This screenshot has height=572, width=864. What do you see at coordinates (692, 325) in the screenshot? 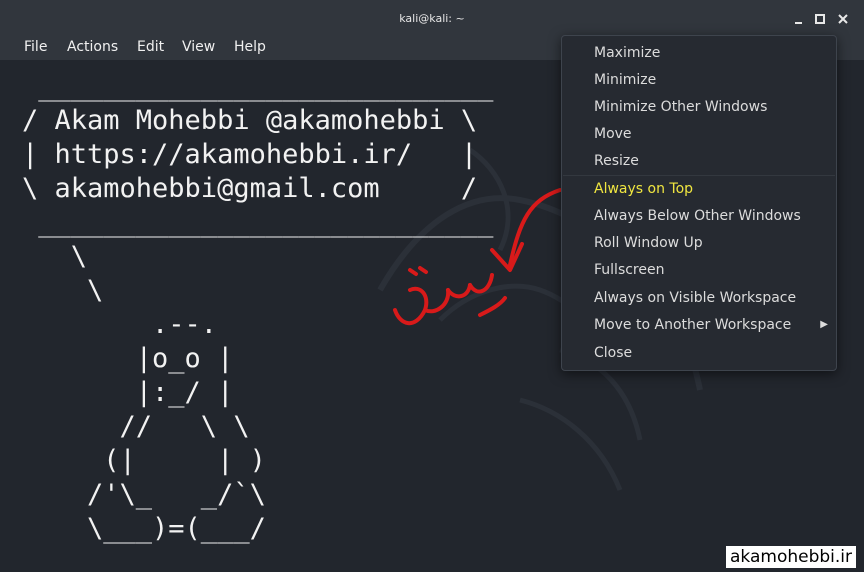
I see `menu-item-move-to-another-workspace: Move to Another Workspace` at bounding box center [692, 325].